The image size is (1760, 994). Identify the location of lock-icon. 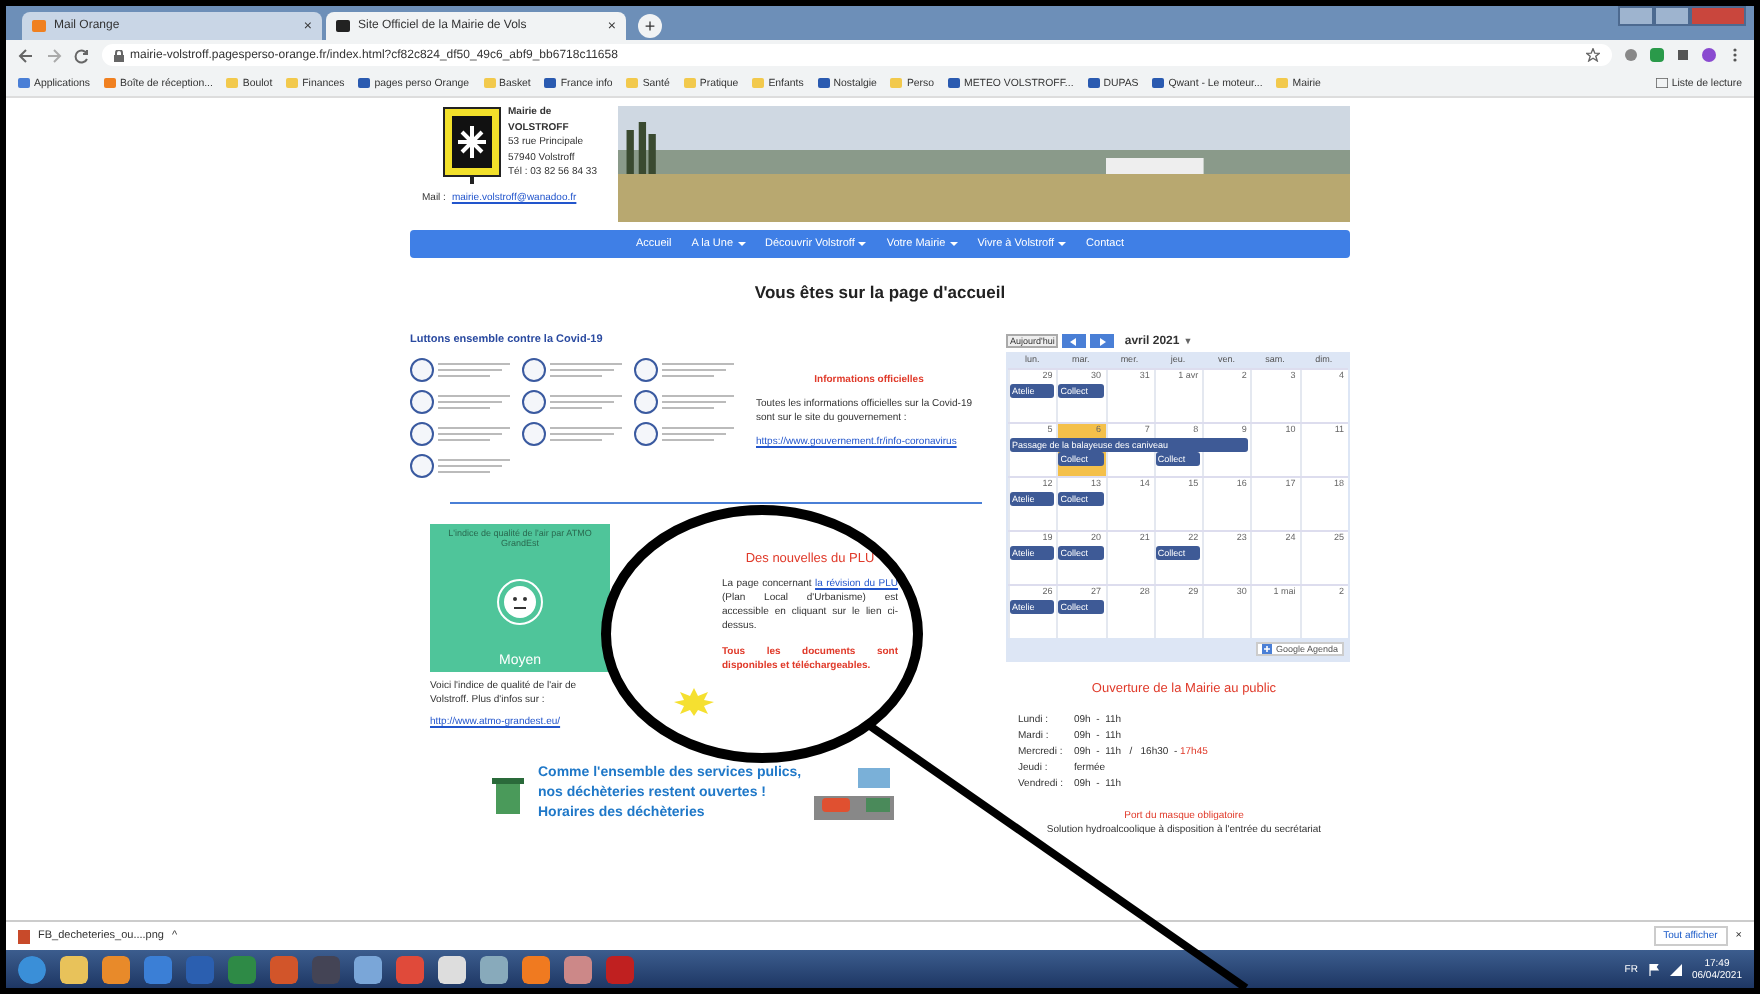
(119, 55).